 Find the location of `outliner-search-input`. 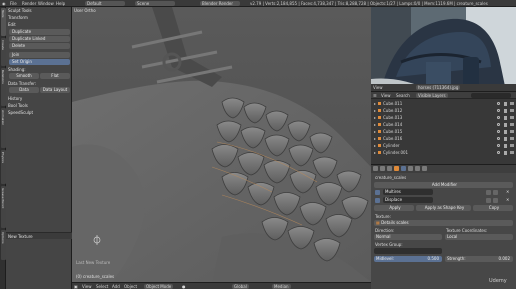

outliner-search-input is located at coordinates (491, 95).